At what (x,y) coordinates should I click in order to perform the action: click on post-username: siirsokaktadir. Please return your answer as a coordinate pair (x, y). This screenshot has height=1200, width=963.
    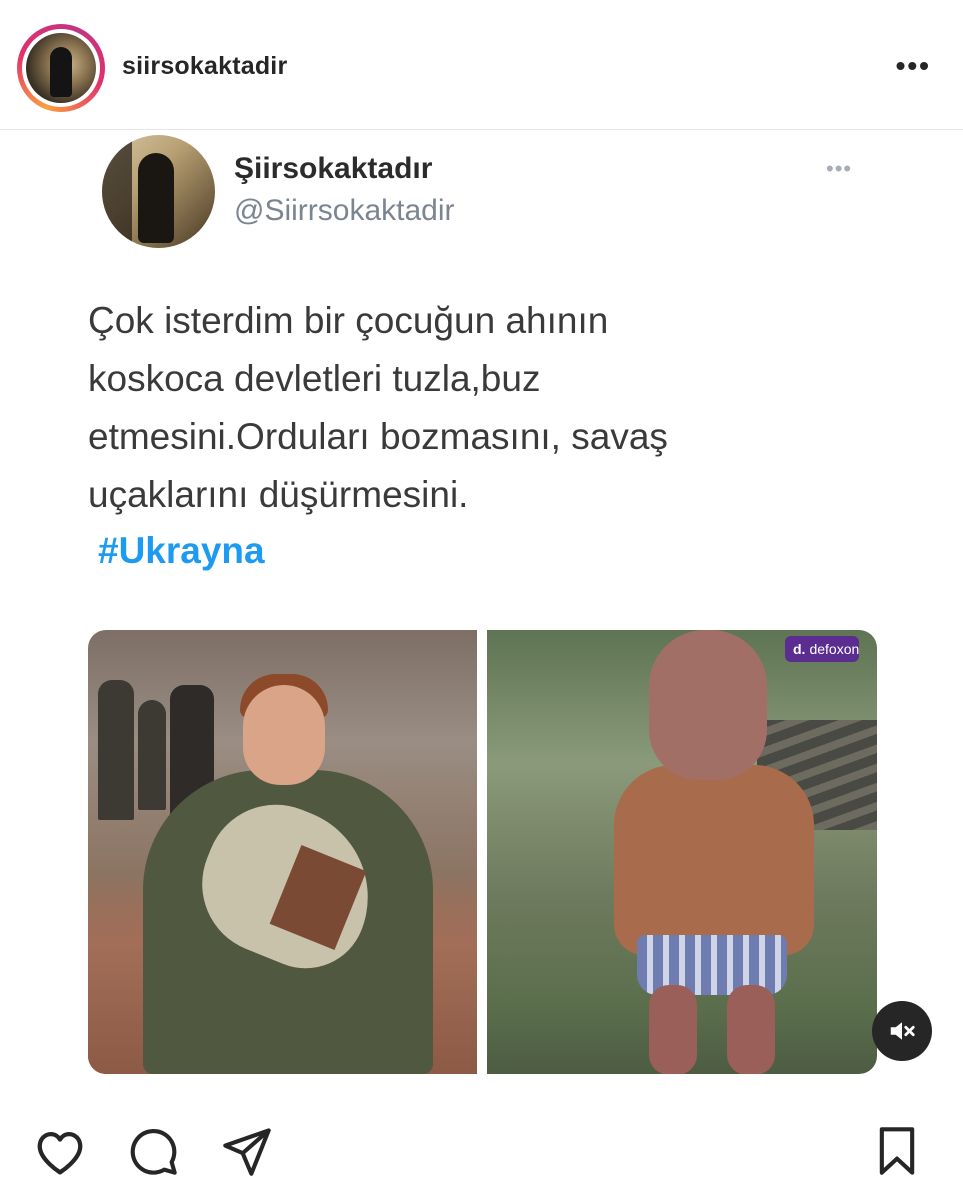
    Looking at the image, I should click on (204, 66).